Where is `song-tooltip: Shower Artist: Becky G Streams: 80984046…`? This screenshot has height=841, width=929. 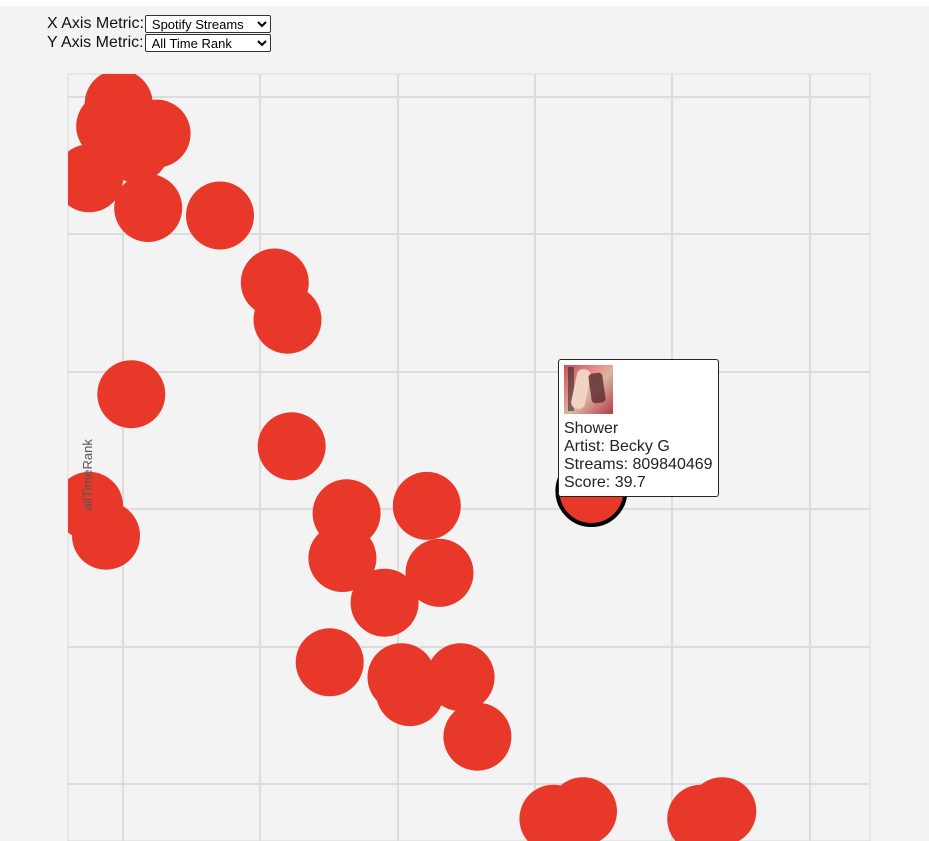 song-tooltip: Shower Artist: Becky G Streams: 80984046… is located at coordinates (638, 428).